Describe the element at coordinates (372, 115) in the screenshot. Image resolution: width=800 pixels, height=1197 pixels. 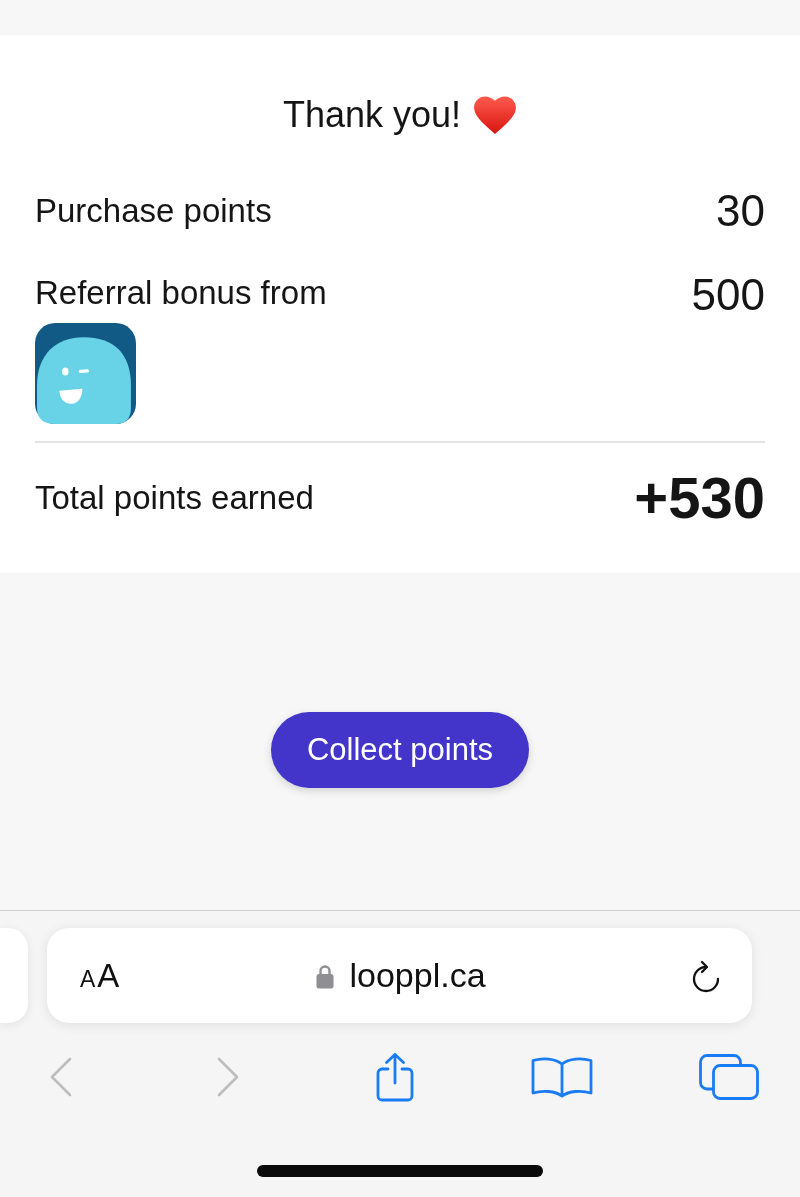
I see `thank-you-title: Thank you!` at that location.